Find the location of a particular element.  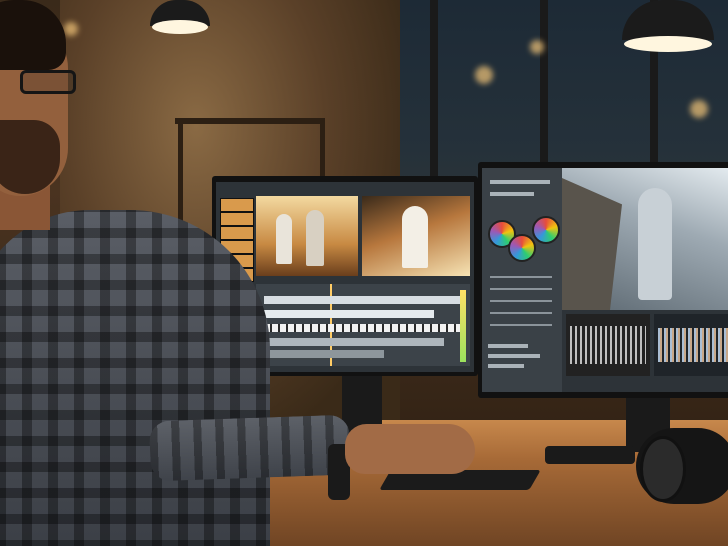

monitor-right is located at coordinates (603, 280).